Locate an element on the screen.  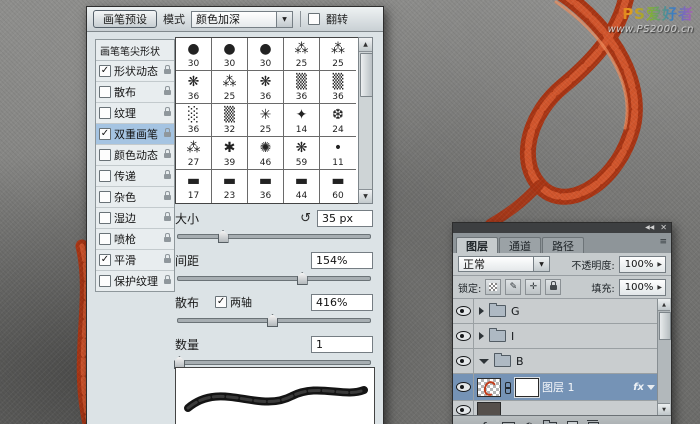
noise-checkbox is located at coordinates (105, 197).